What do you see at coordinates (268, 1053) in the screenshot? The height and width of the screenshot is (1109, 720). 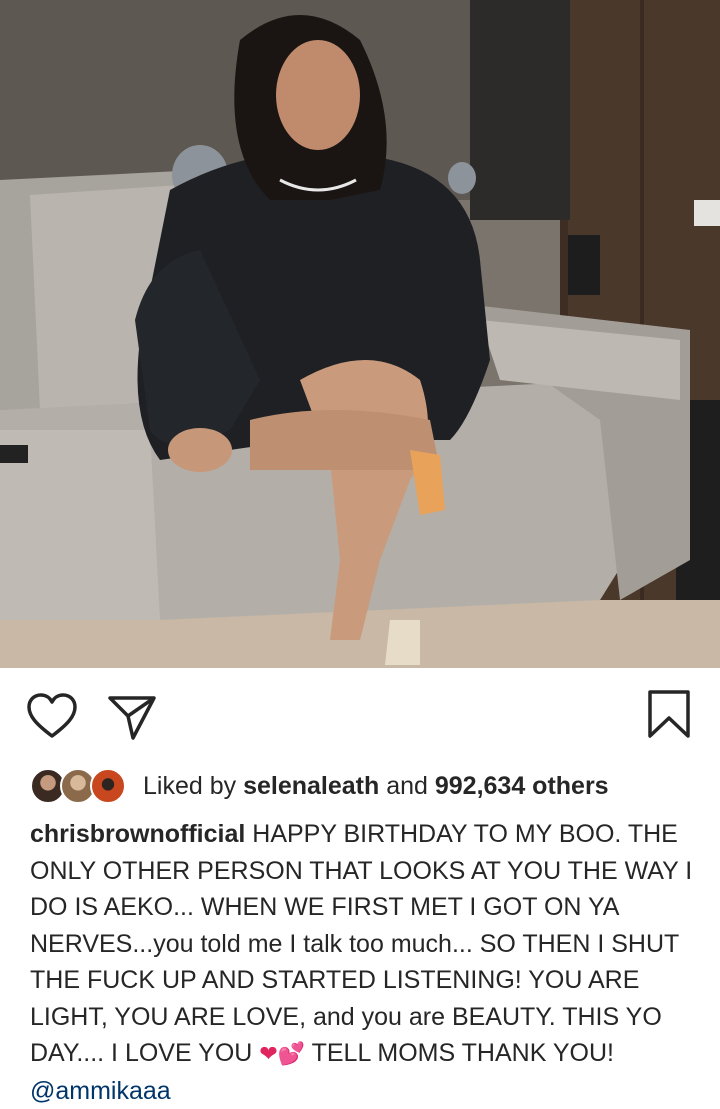 I see `red-heart-icon: ❤` at bounding box center [268, 1053].